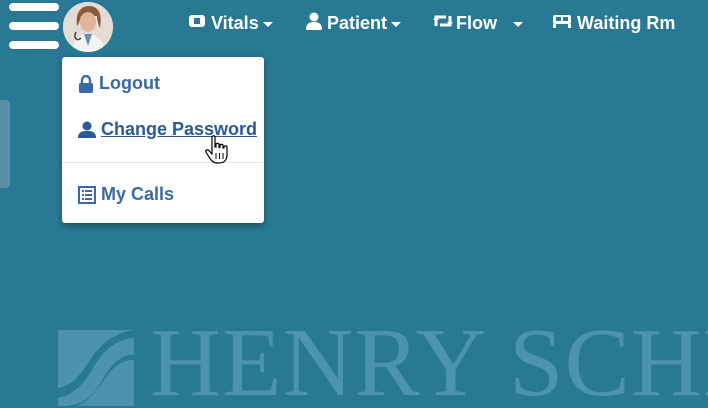 This screenshot has height=408, width=708. I want to click on nav-waiting-room: Waiting Rm, so click(613, 23).